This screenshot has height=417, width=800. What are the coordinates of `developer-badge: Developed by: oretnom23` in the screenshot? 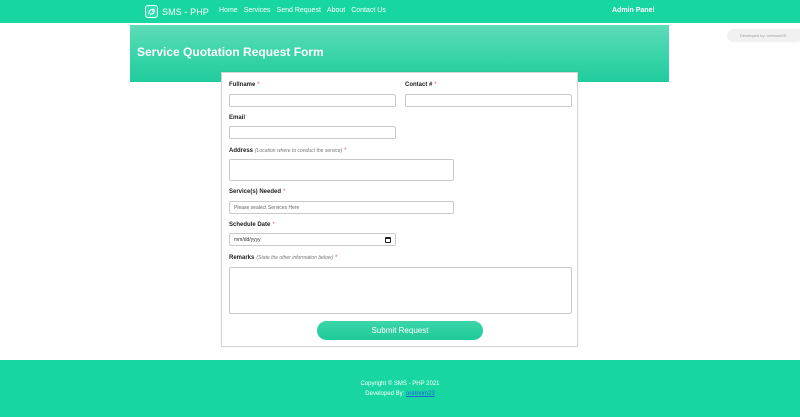 It's located at (763, 35).